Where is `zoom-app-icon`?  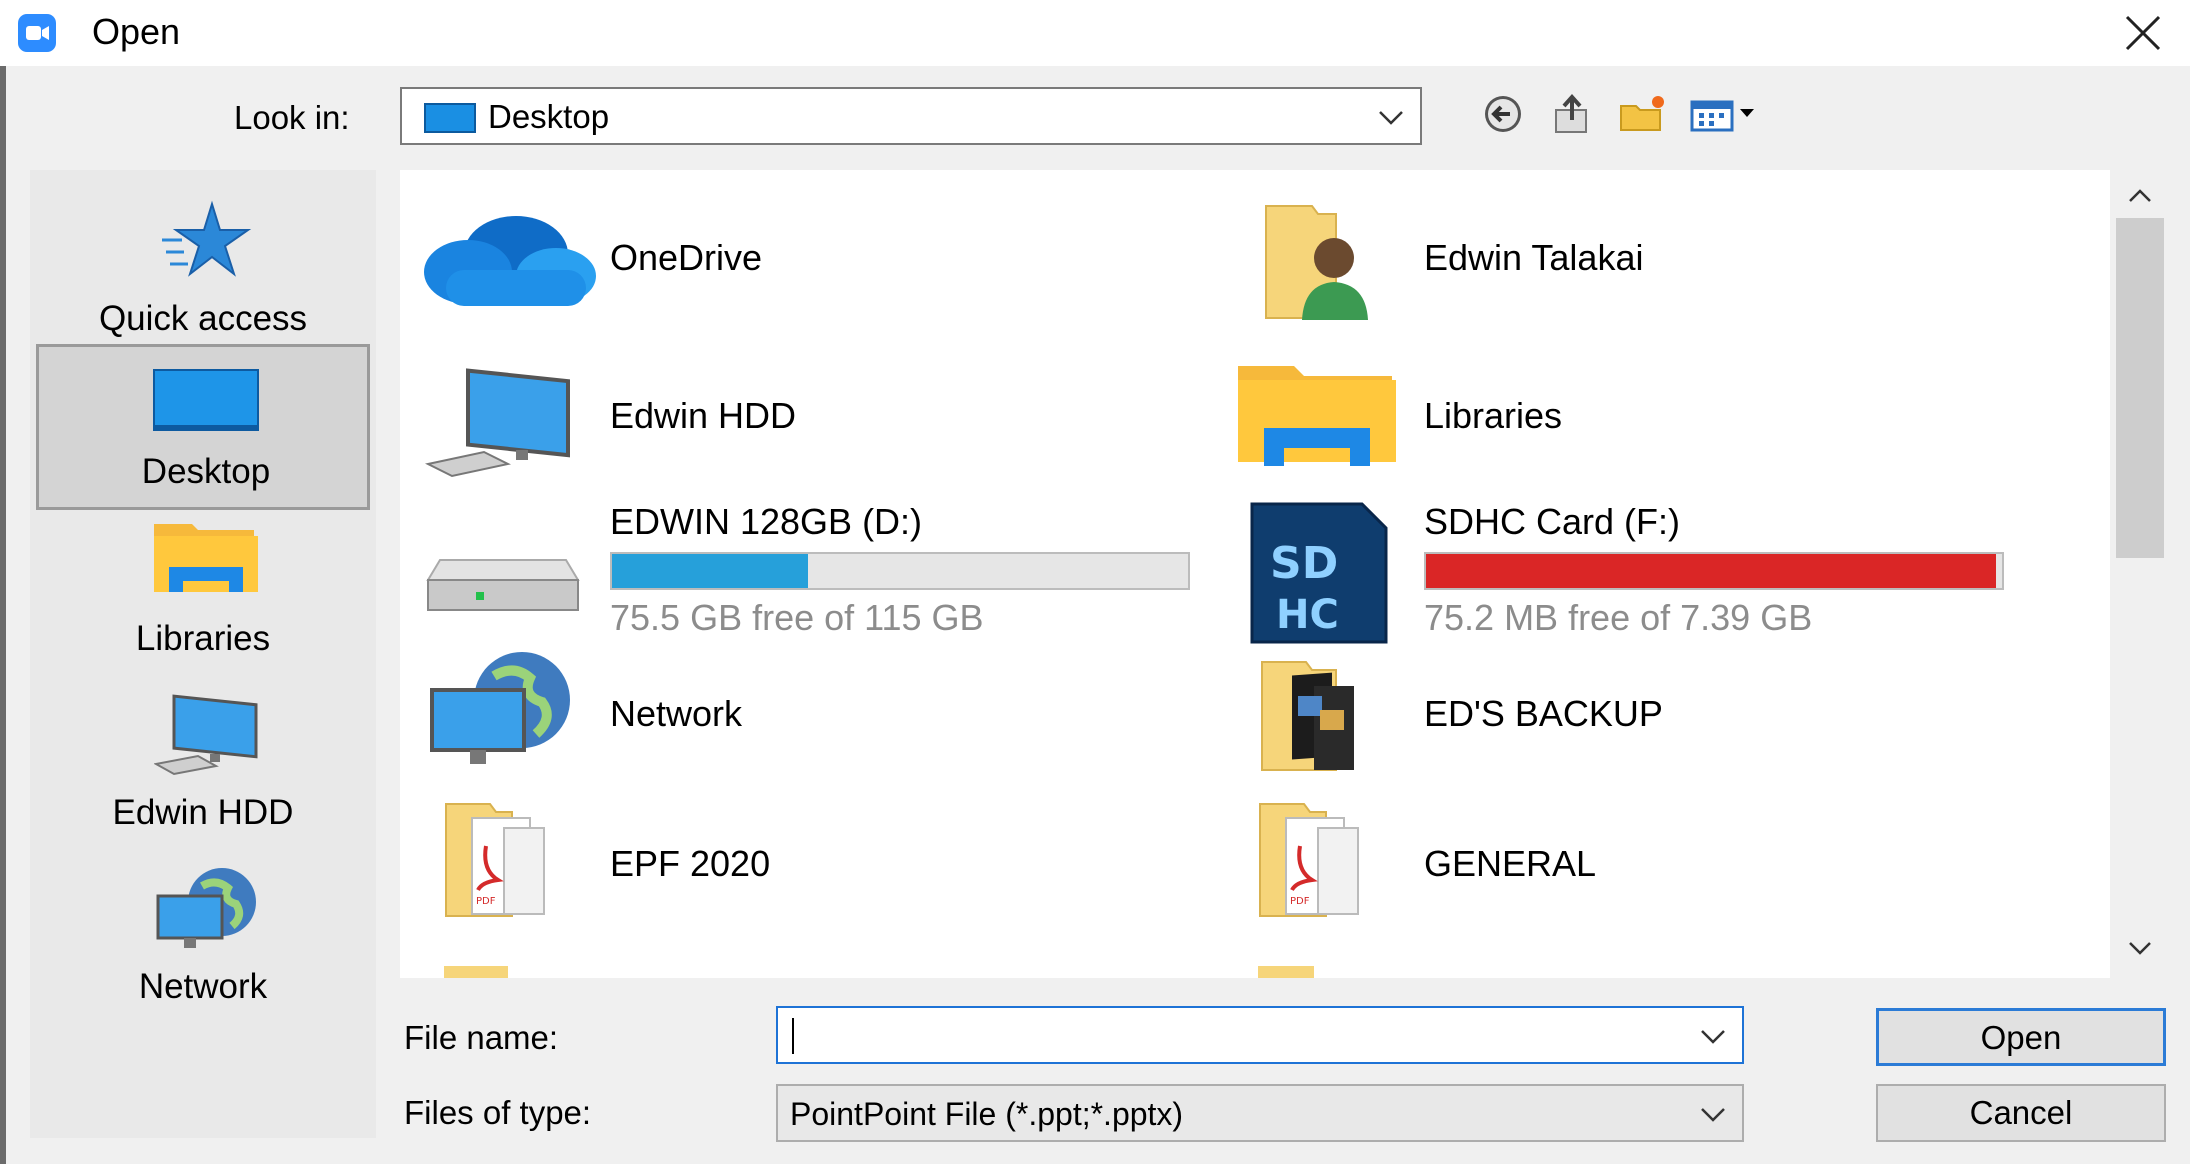
zoom-app-icon is located at coordinates (37, 33).